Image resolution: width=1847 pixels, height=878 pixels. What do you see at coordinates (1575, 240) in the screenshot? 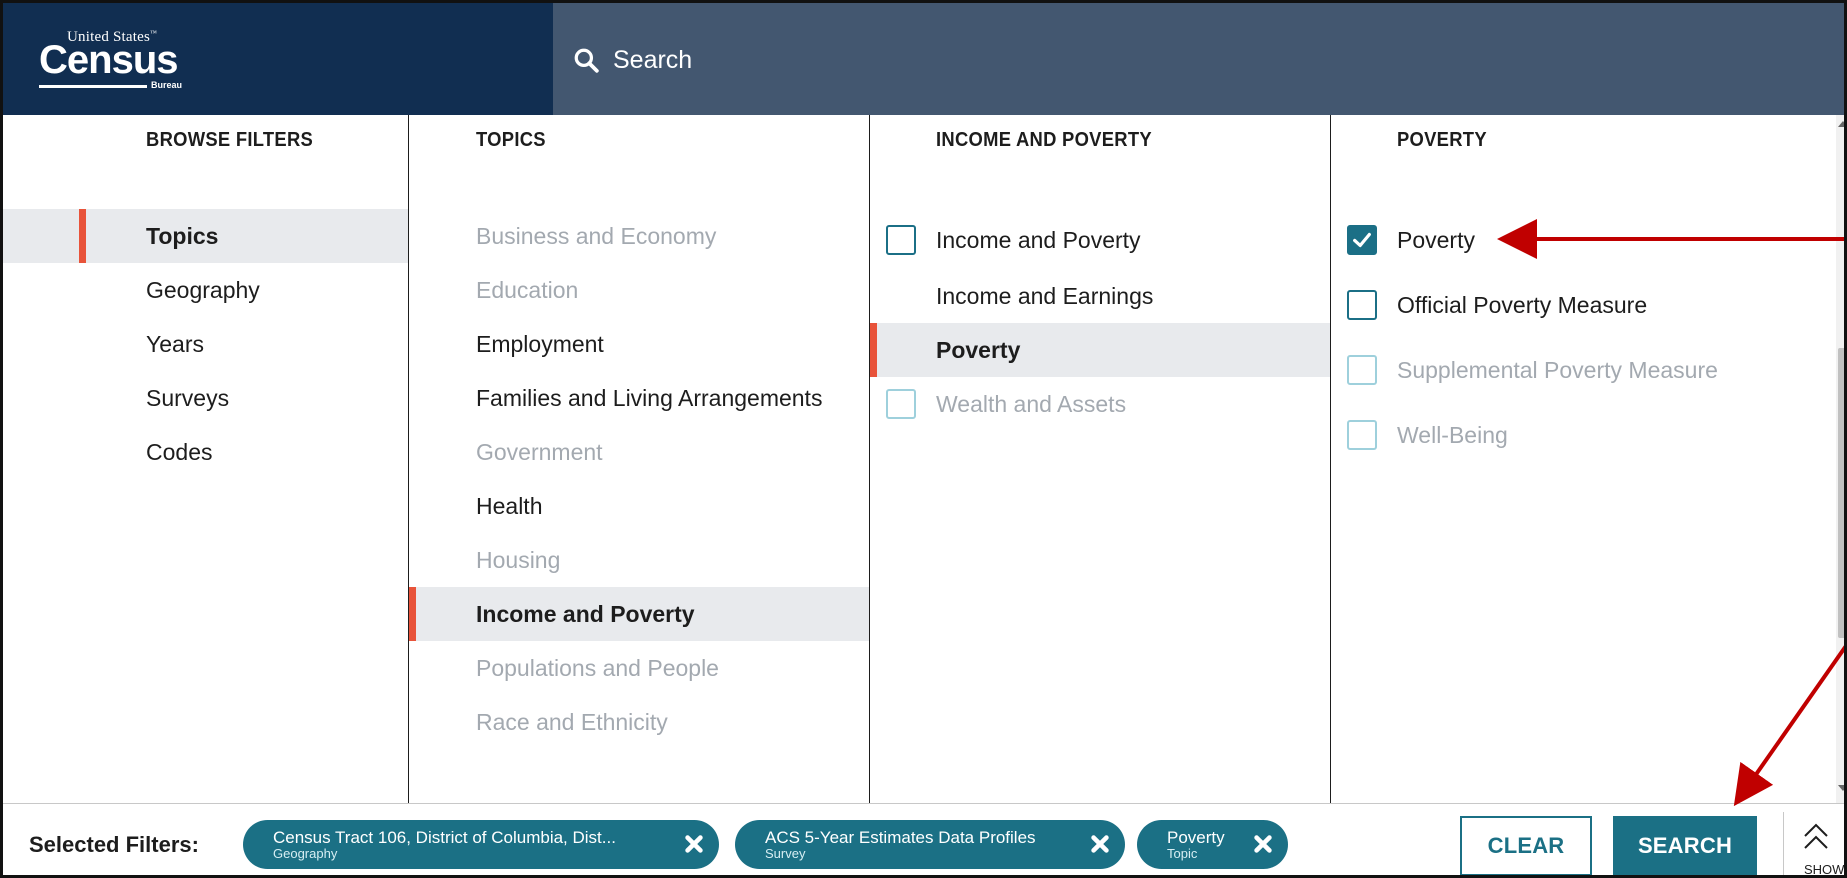
I see `poverty-item-poverty: Poverty` at bounding box center [1575, 240].